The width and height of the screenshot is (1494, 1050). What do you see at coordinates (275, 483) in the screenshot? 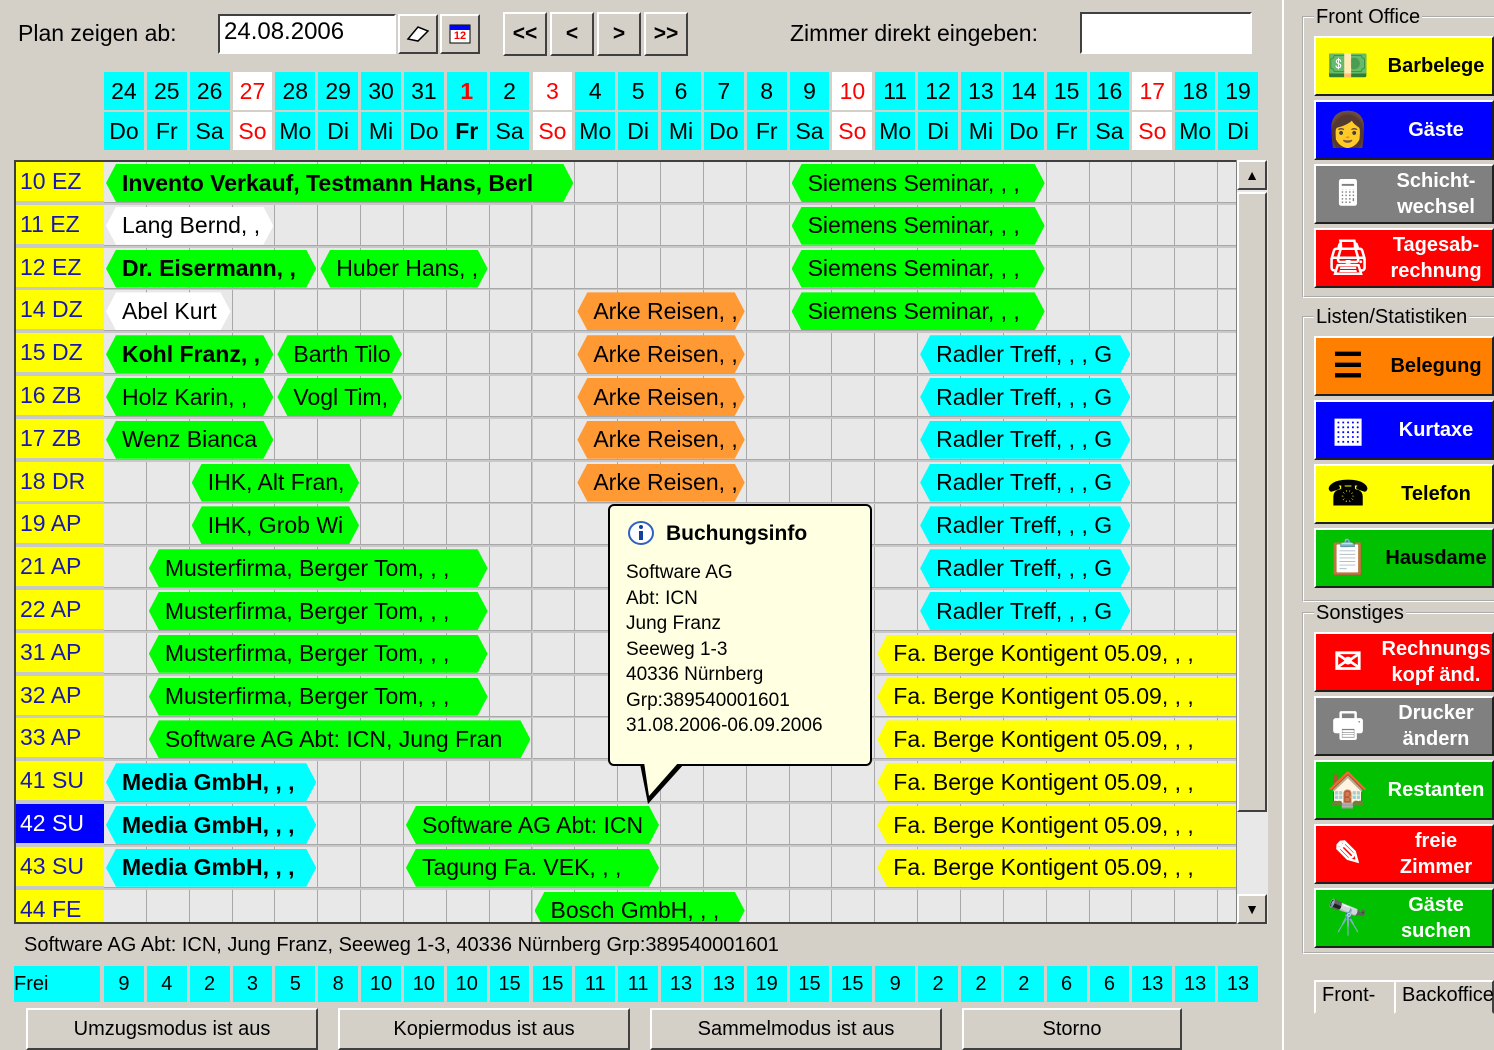
I see `booking-bar: IHK, Alt Fran,` at bounding box center [275, 483].